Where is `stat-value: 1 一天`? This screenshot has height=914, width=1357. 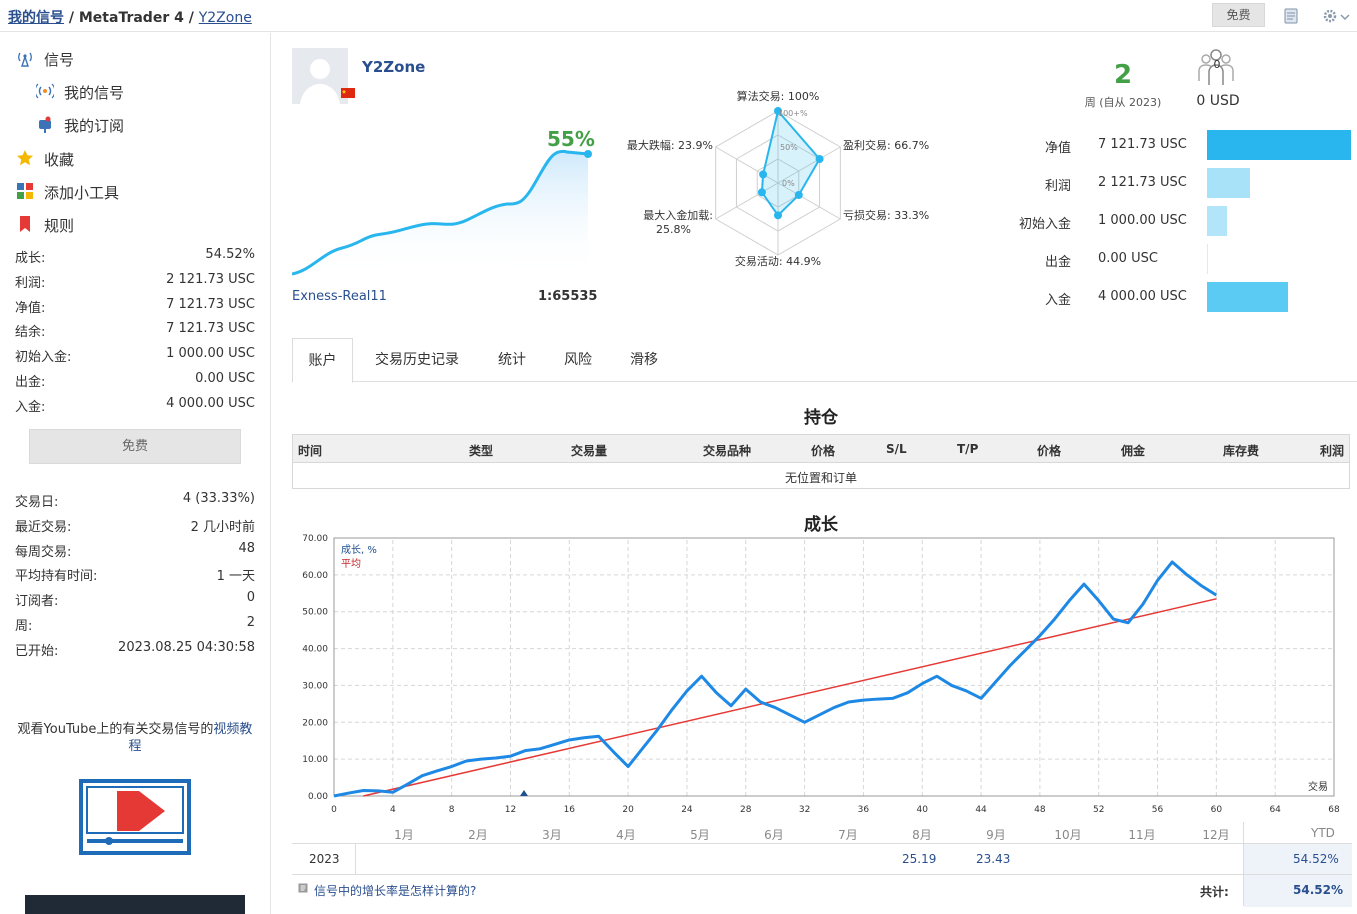
stat-value: 1 一天 is located at coordinates (235, 577).